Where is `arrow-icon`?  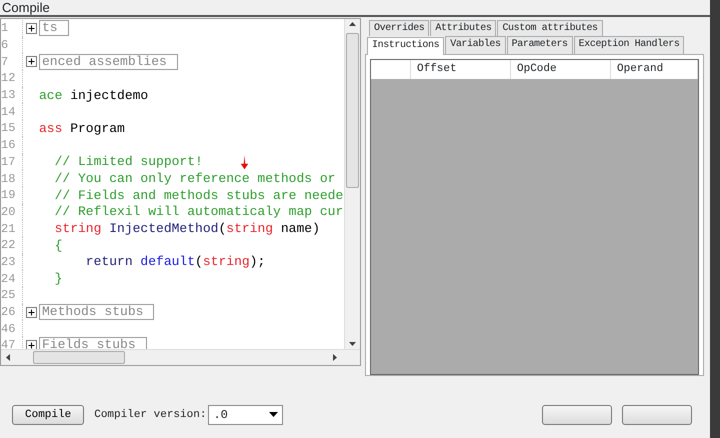 arrow-icon is located at coordinates (244, 162).